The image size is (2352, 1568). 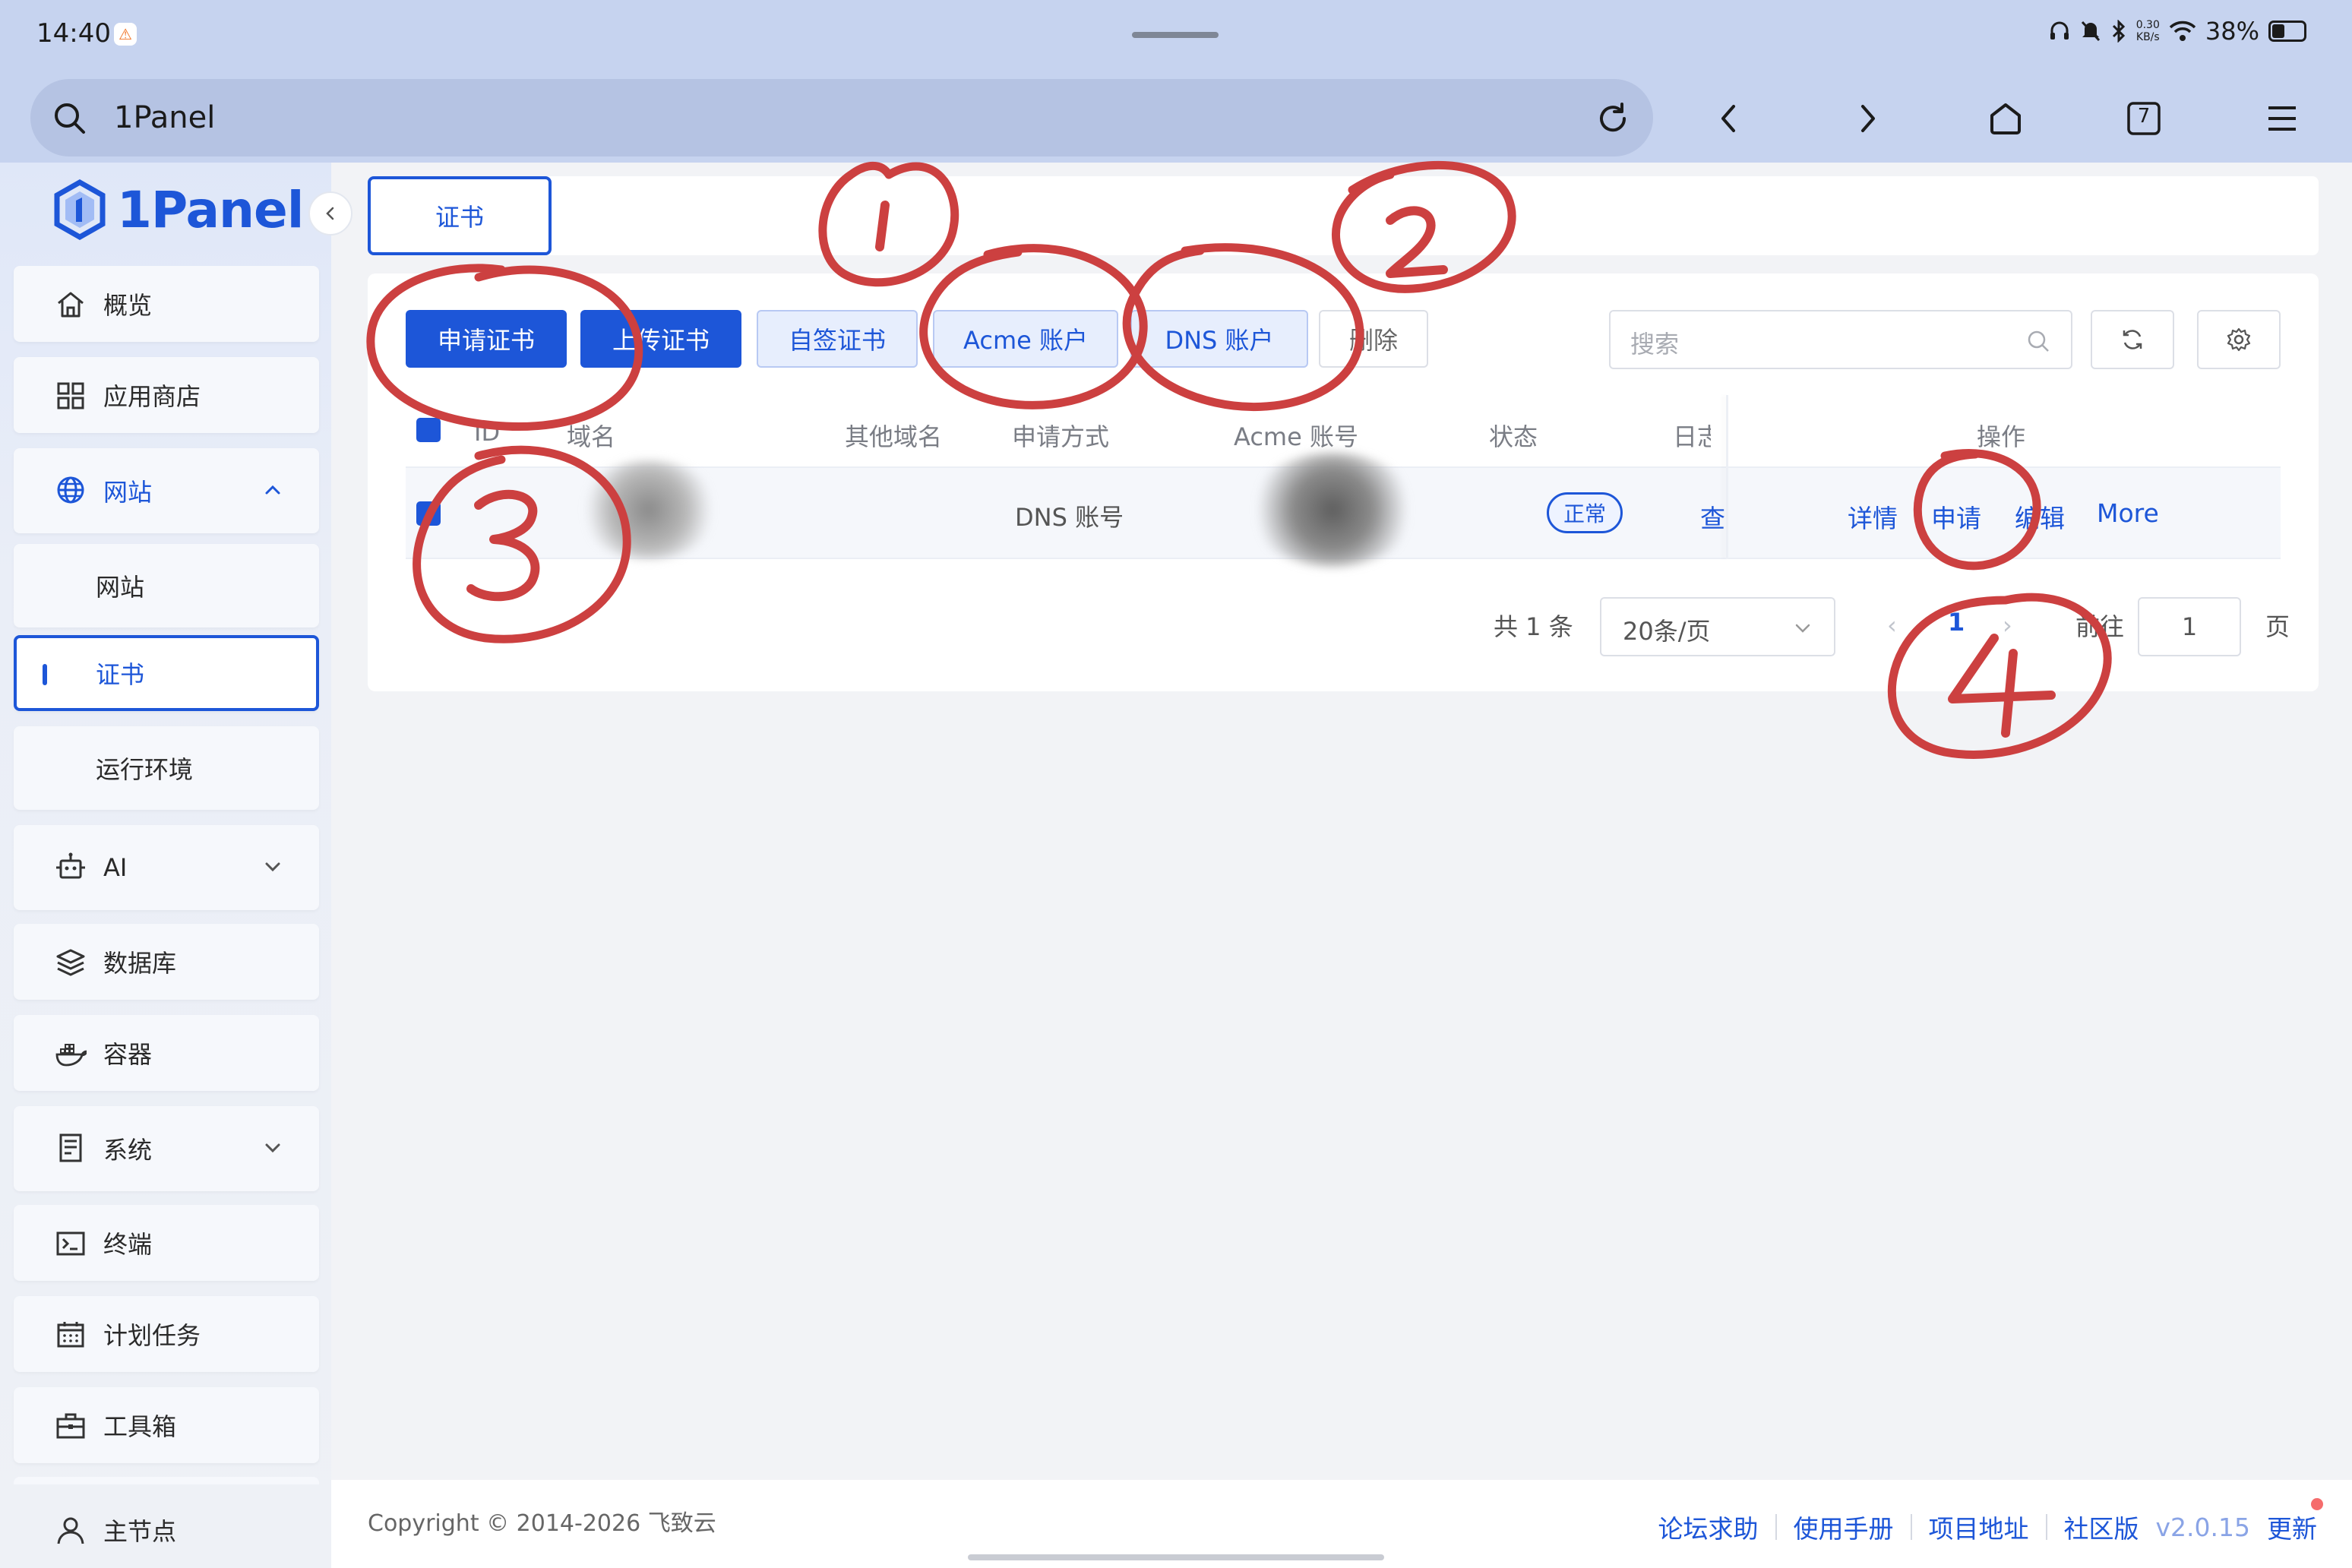 I want to click on gear-icon, so click(x=2239, y=339).